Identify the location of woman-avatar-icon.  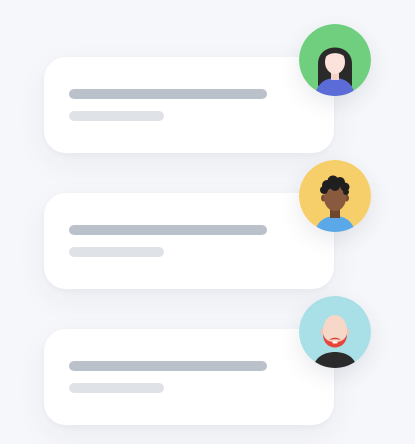
(335, 60).